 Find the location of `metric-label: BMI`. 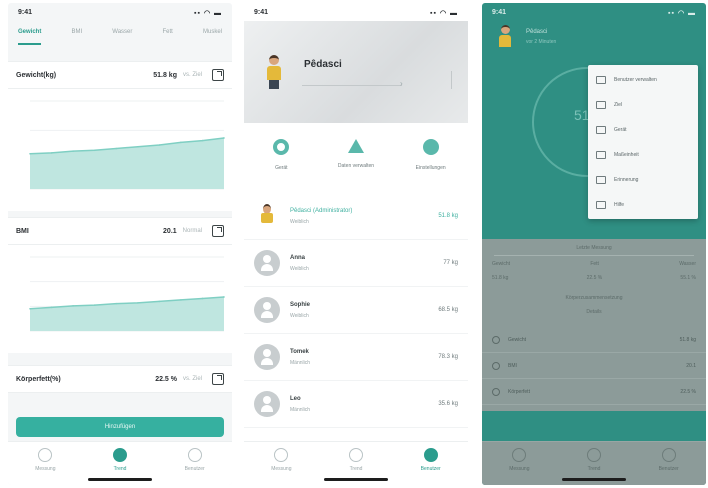

metric-label: BMI is located at coordinates (512, 365).